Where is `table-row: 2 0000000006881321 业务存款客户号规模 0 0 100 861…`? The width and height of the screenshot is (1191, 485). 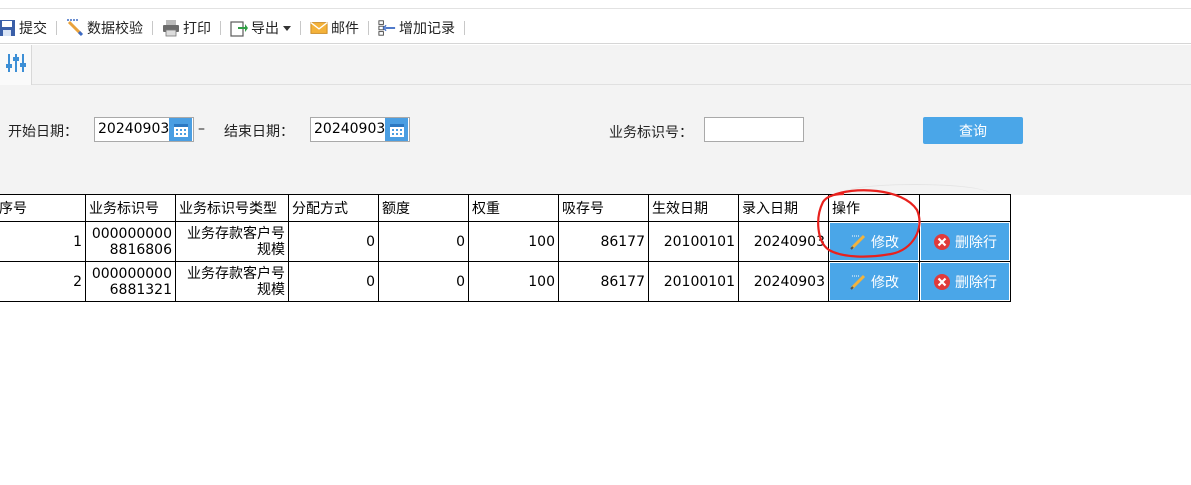 table-row: 2 0000000006881321 业务存款客户号规模 0 0 100 861… is located at coordinates (505, 281).